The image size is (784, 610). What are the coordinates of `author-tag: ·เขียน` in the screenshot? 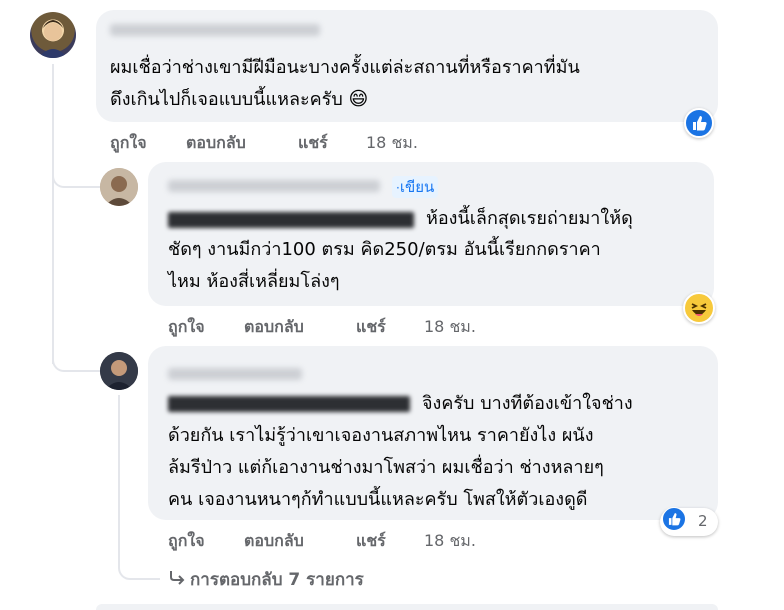 It's located at (415, 187).